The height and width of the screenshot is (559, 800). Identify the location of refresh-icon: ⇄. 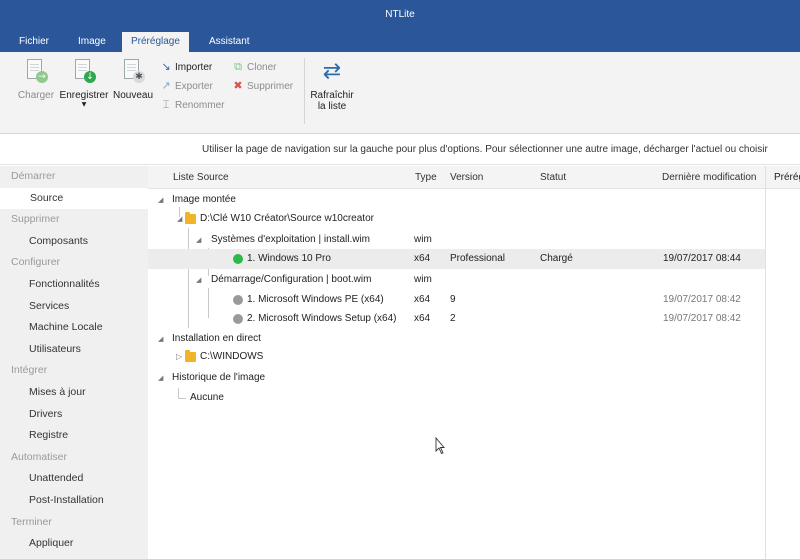
(332, 71).